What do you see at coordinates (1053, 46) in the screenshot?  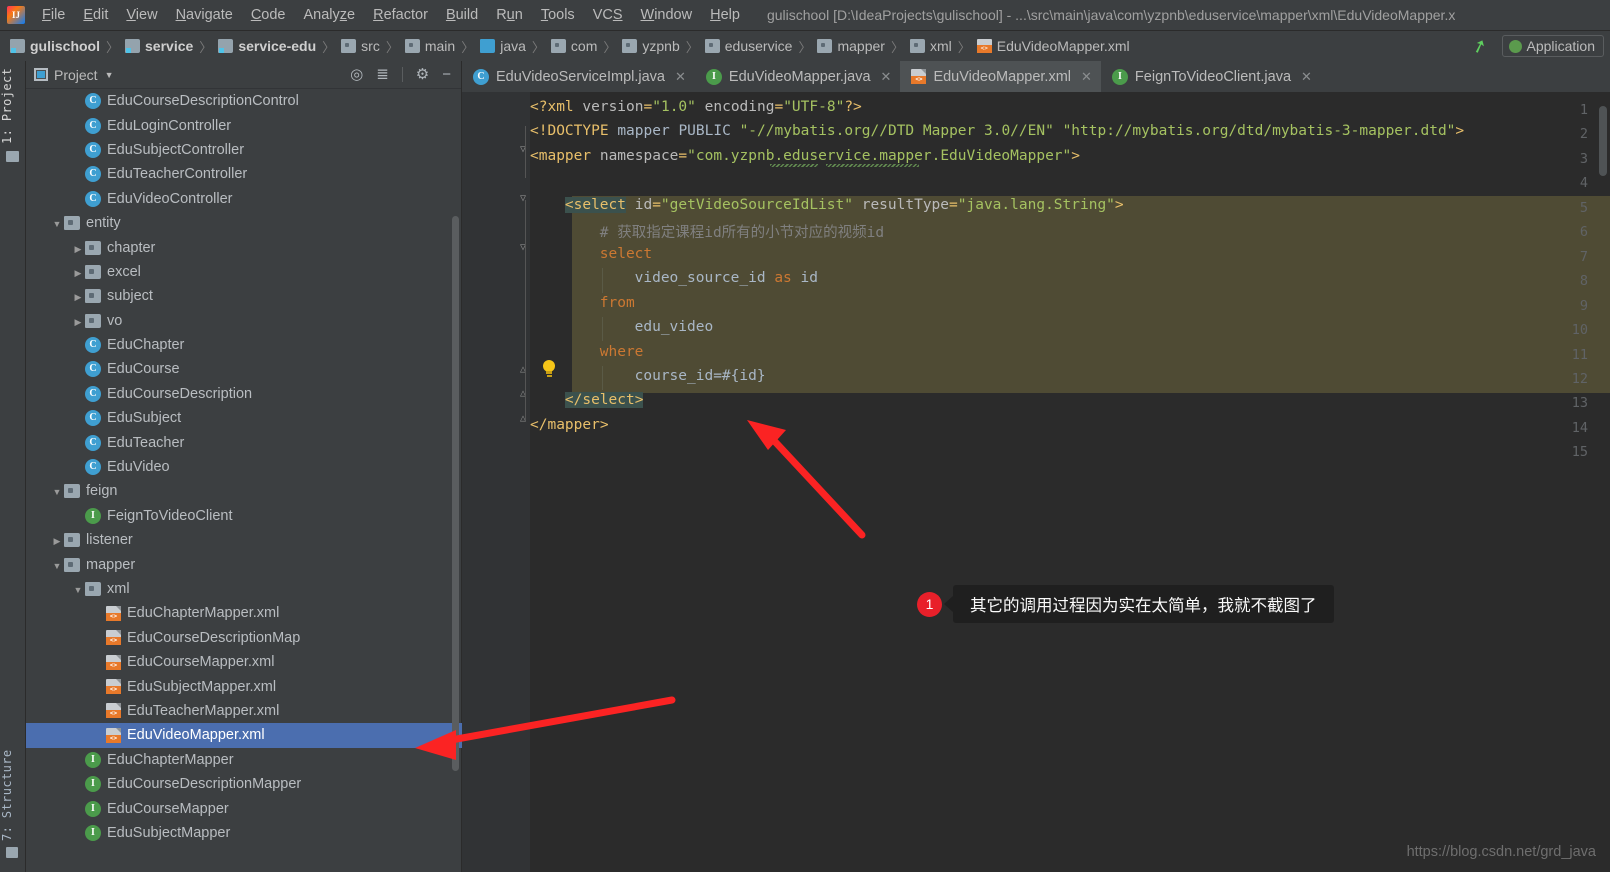 I see `breadcrumb-item-eduvideomapper-xml: EduVideoMapper.xml` at bounding box center [1053, 46].